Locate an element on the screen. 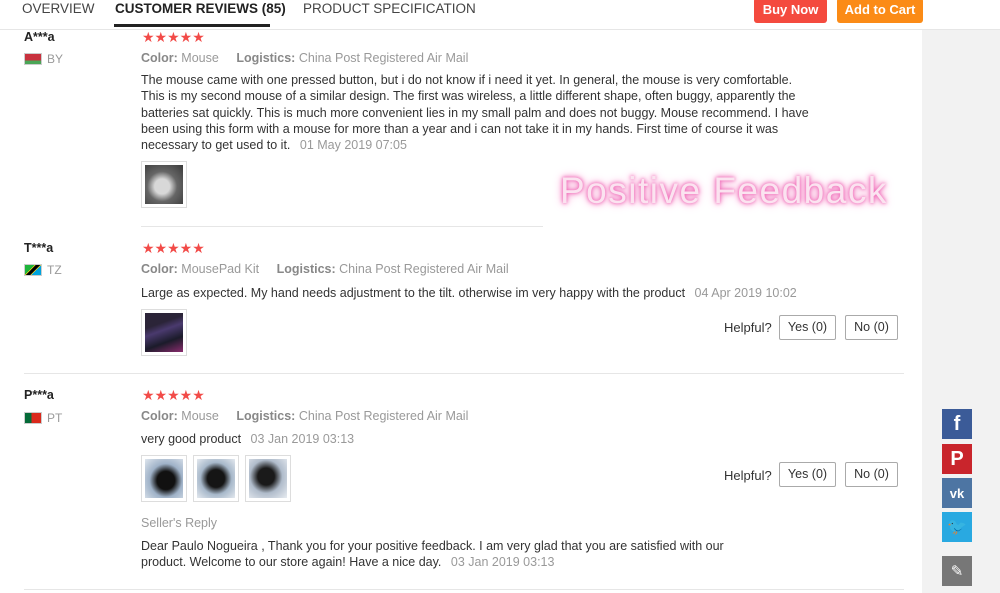  review-body: very good product is located at coordinates (191, 439).